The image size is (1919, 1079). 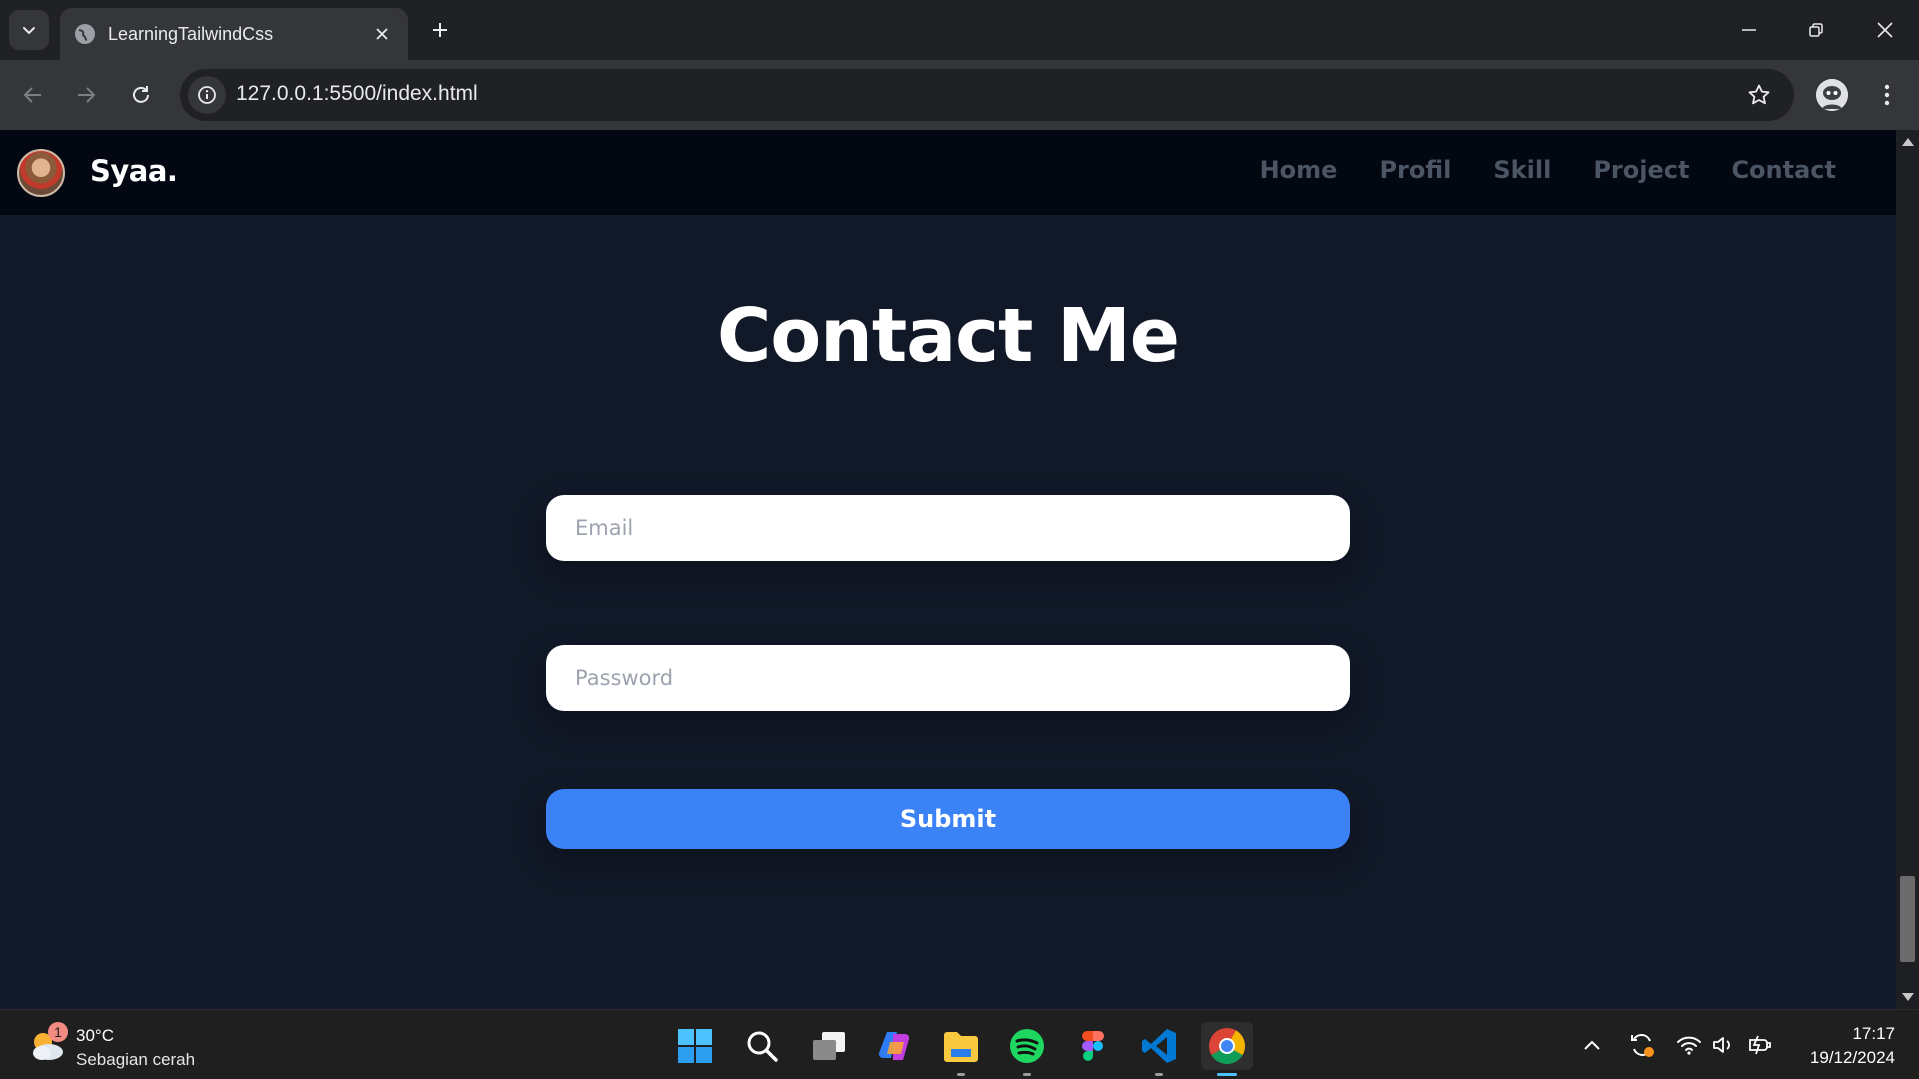 I want to click on figma-button, so click(x=1093, y=1046).